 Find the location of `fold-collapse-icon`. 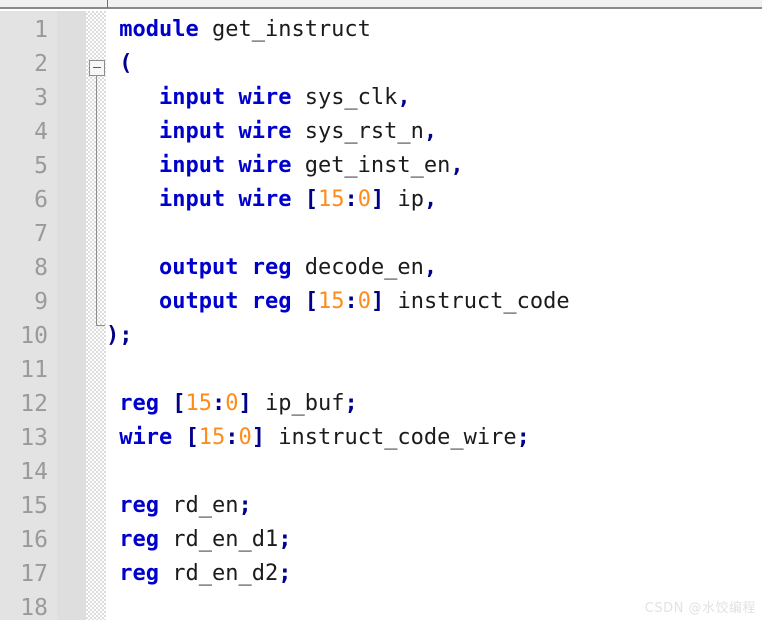

fold-collapse-icon is located at coordinates (97, 68).